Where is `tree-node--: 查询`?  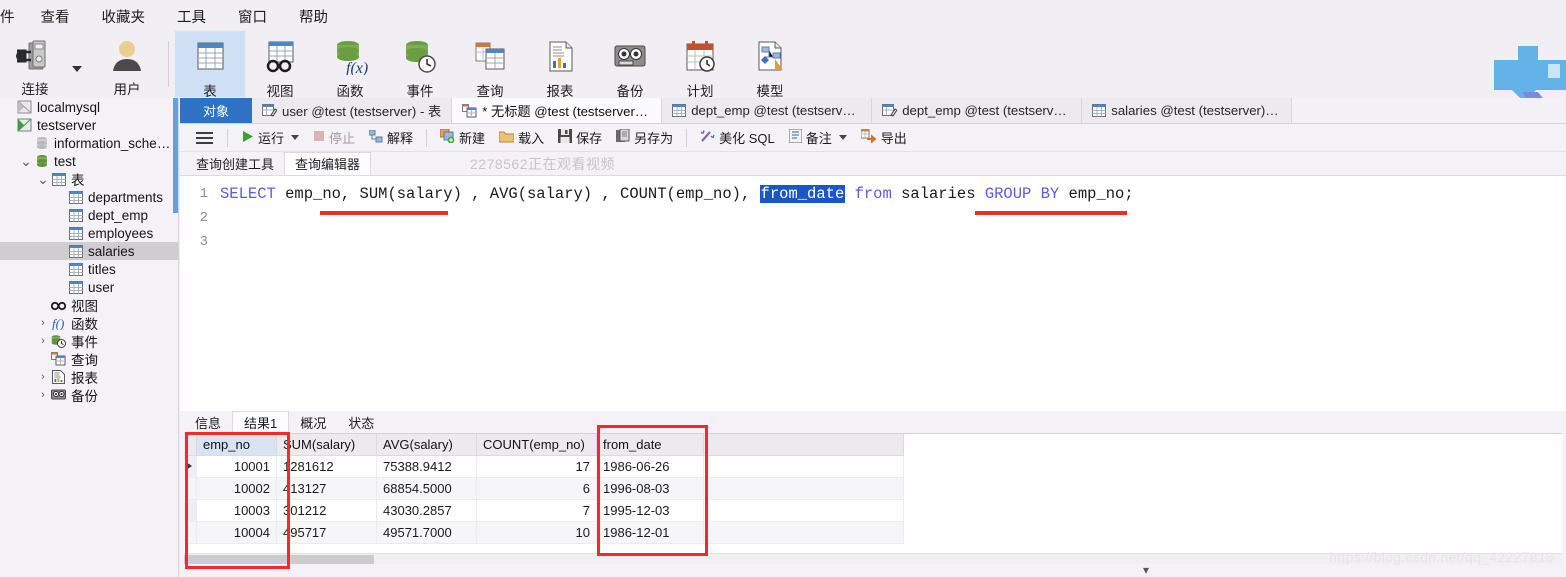 tree-node--: 查询 is located at coordinates (89, 359).